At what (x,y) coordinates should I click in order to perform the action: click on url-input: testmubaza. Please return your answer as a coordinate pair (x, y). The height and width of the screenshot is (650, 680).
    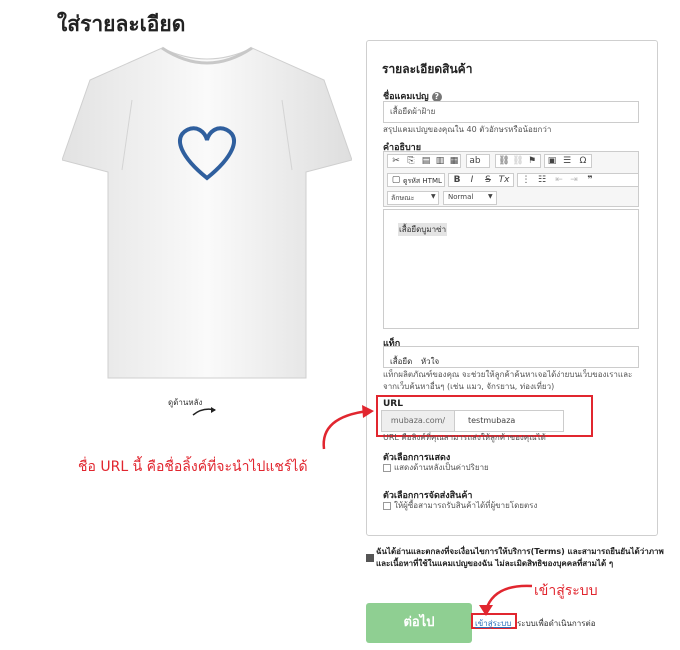
    Looking at the image, I should click on (491, 421).